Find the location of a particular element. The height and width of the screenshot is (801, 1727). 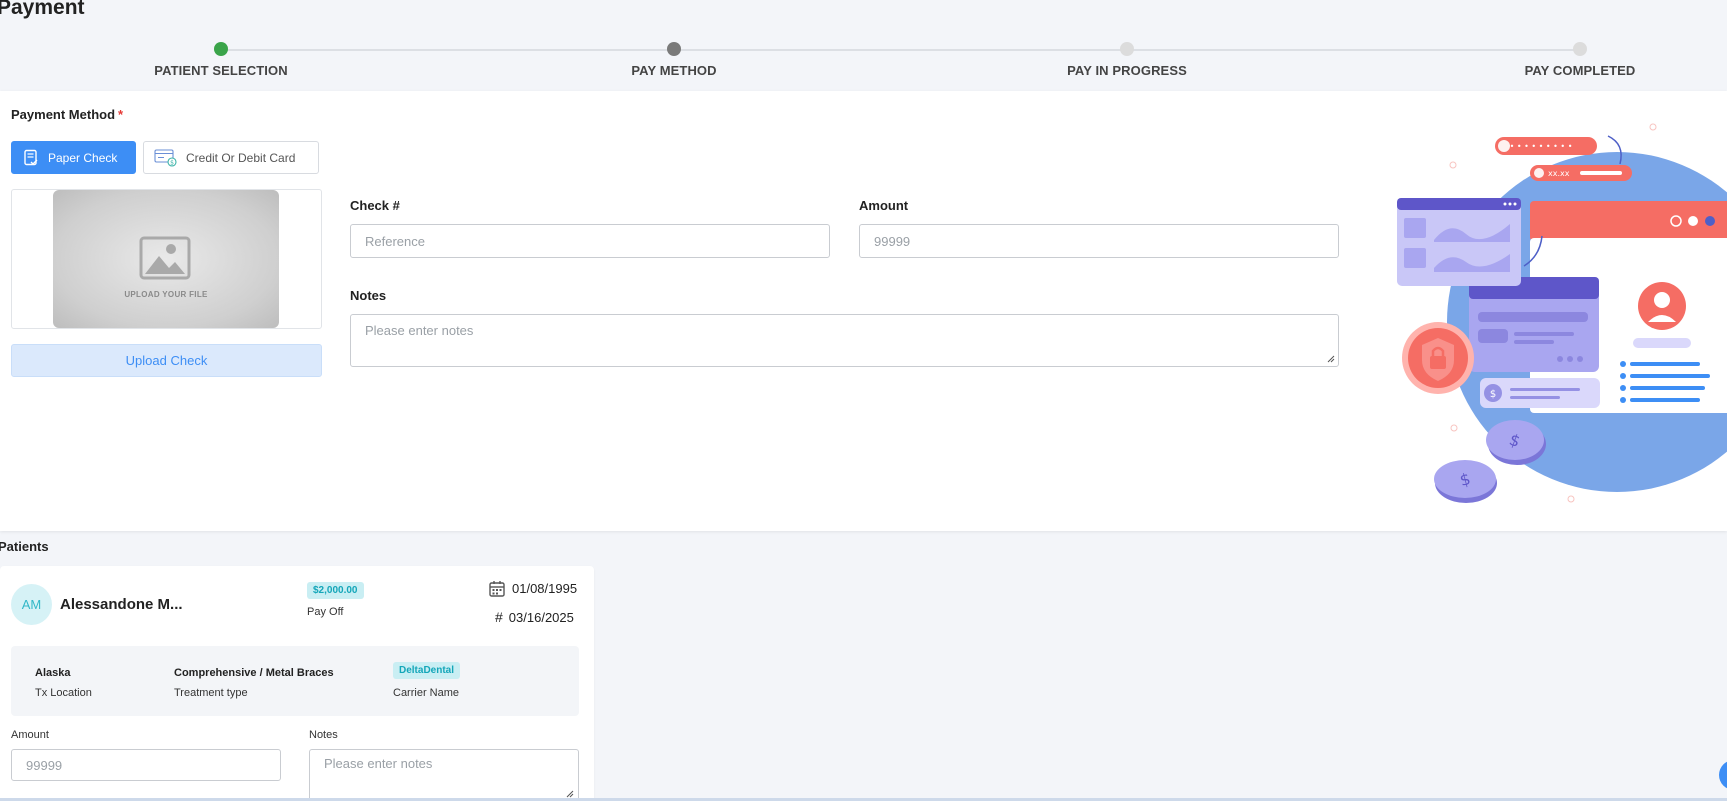

calendar-icon is located at coordinates (497, 589).